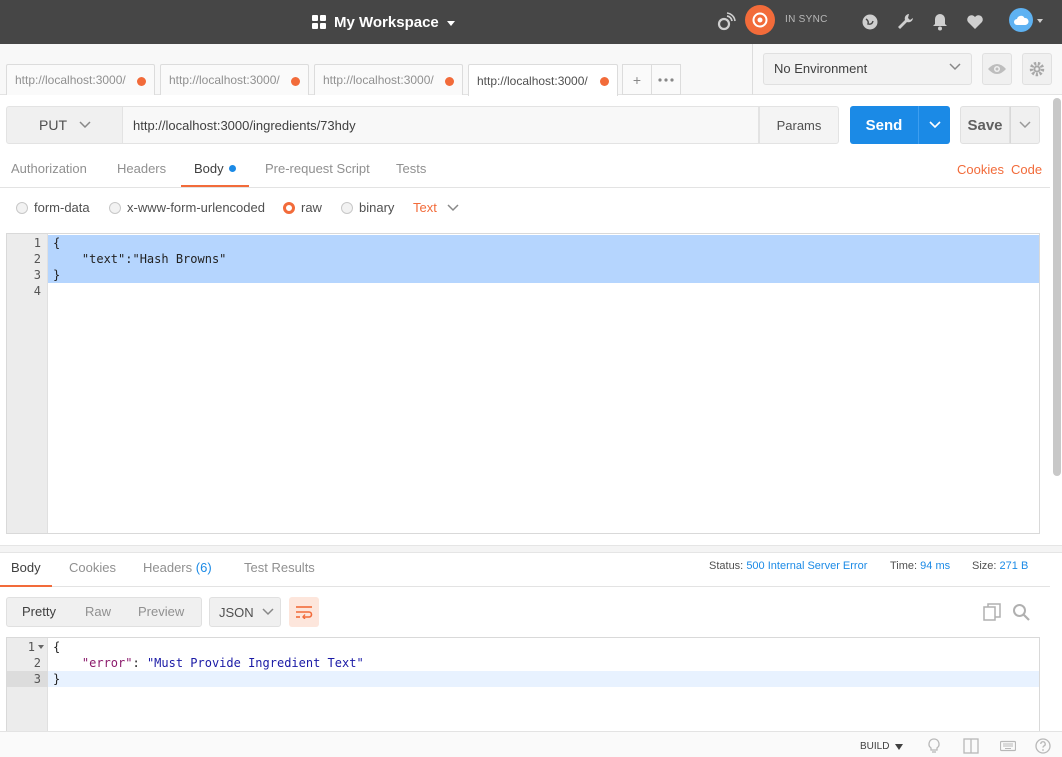 The image size is (1062, 757). What do you see at coordinates (992, 612) in the screenshot?
I see `copy-icon` at bounding box center [992, 612].